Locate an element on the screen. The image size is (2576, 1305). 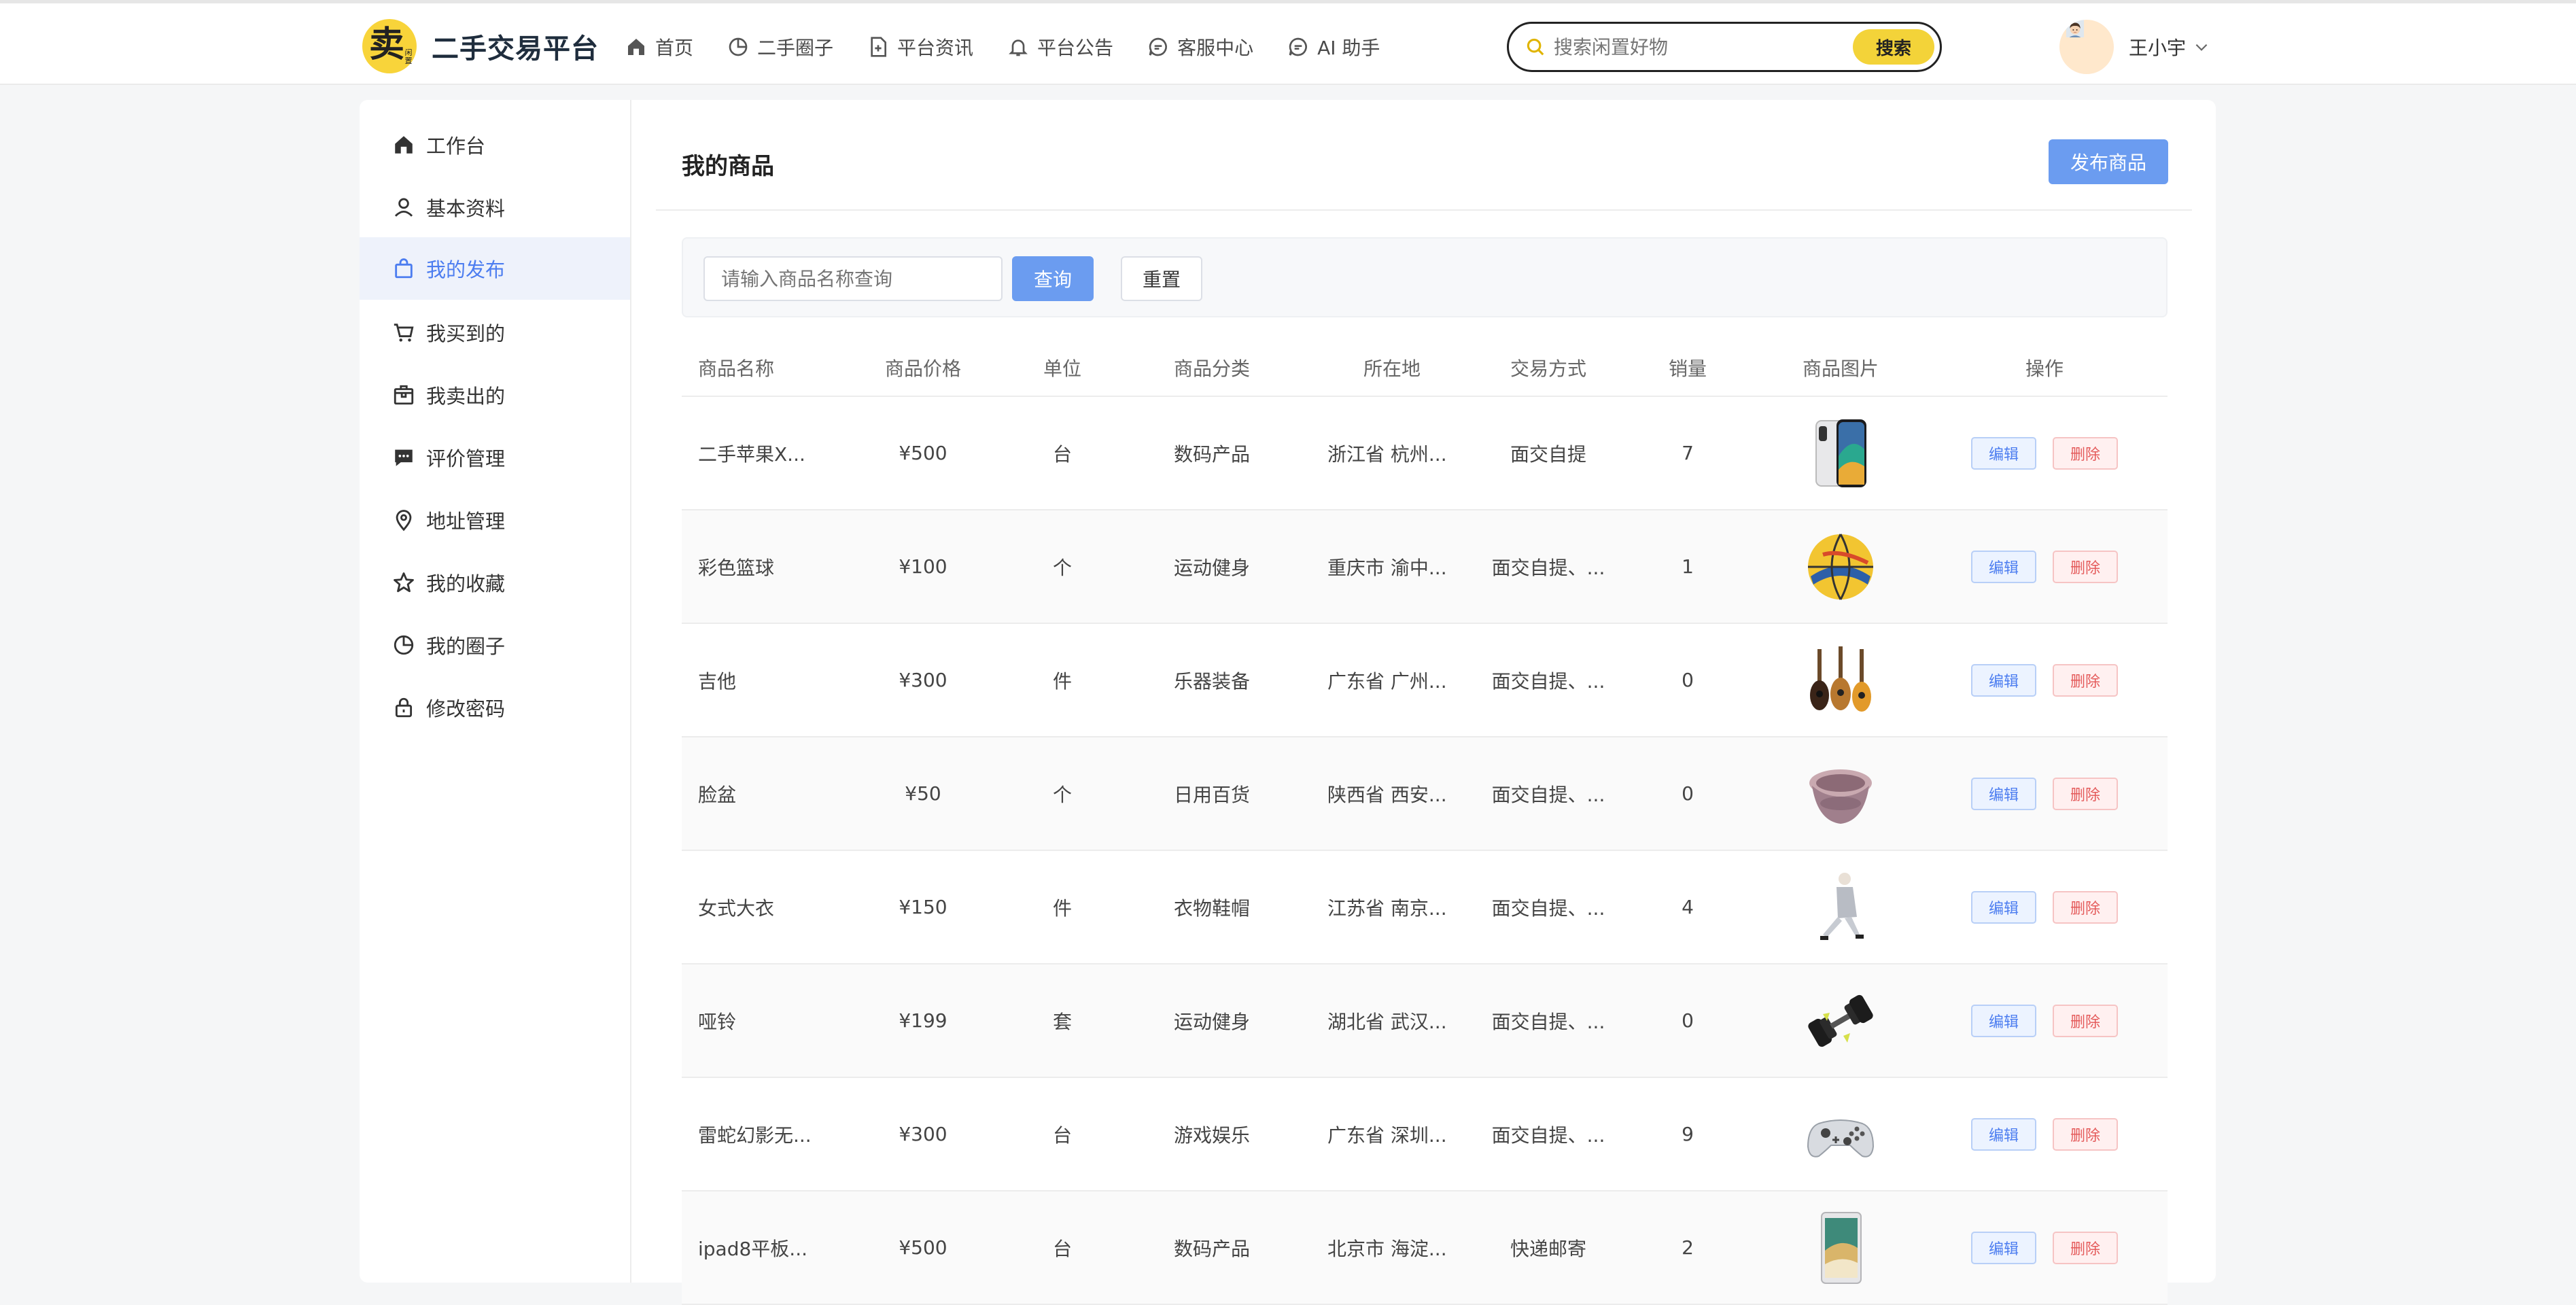
cart-icon is located at coordinates (404, 333).